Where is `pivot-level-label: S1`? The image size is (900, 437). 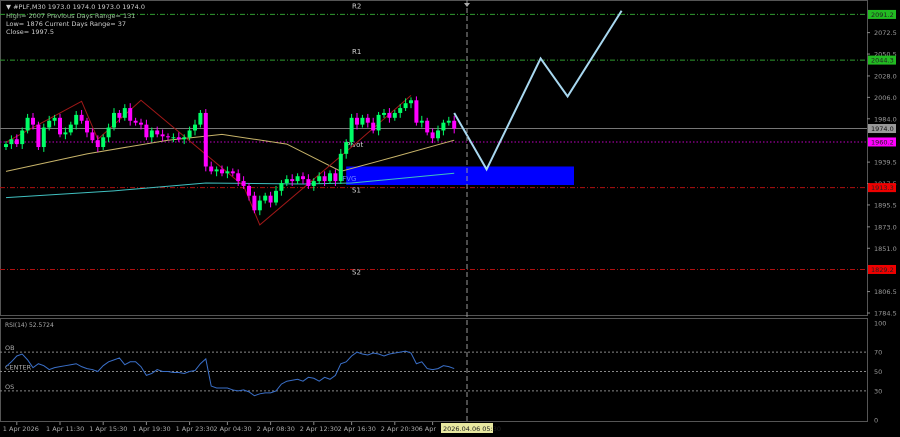
pivot-level-label: S1 is located at coordinates (356, 191).